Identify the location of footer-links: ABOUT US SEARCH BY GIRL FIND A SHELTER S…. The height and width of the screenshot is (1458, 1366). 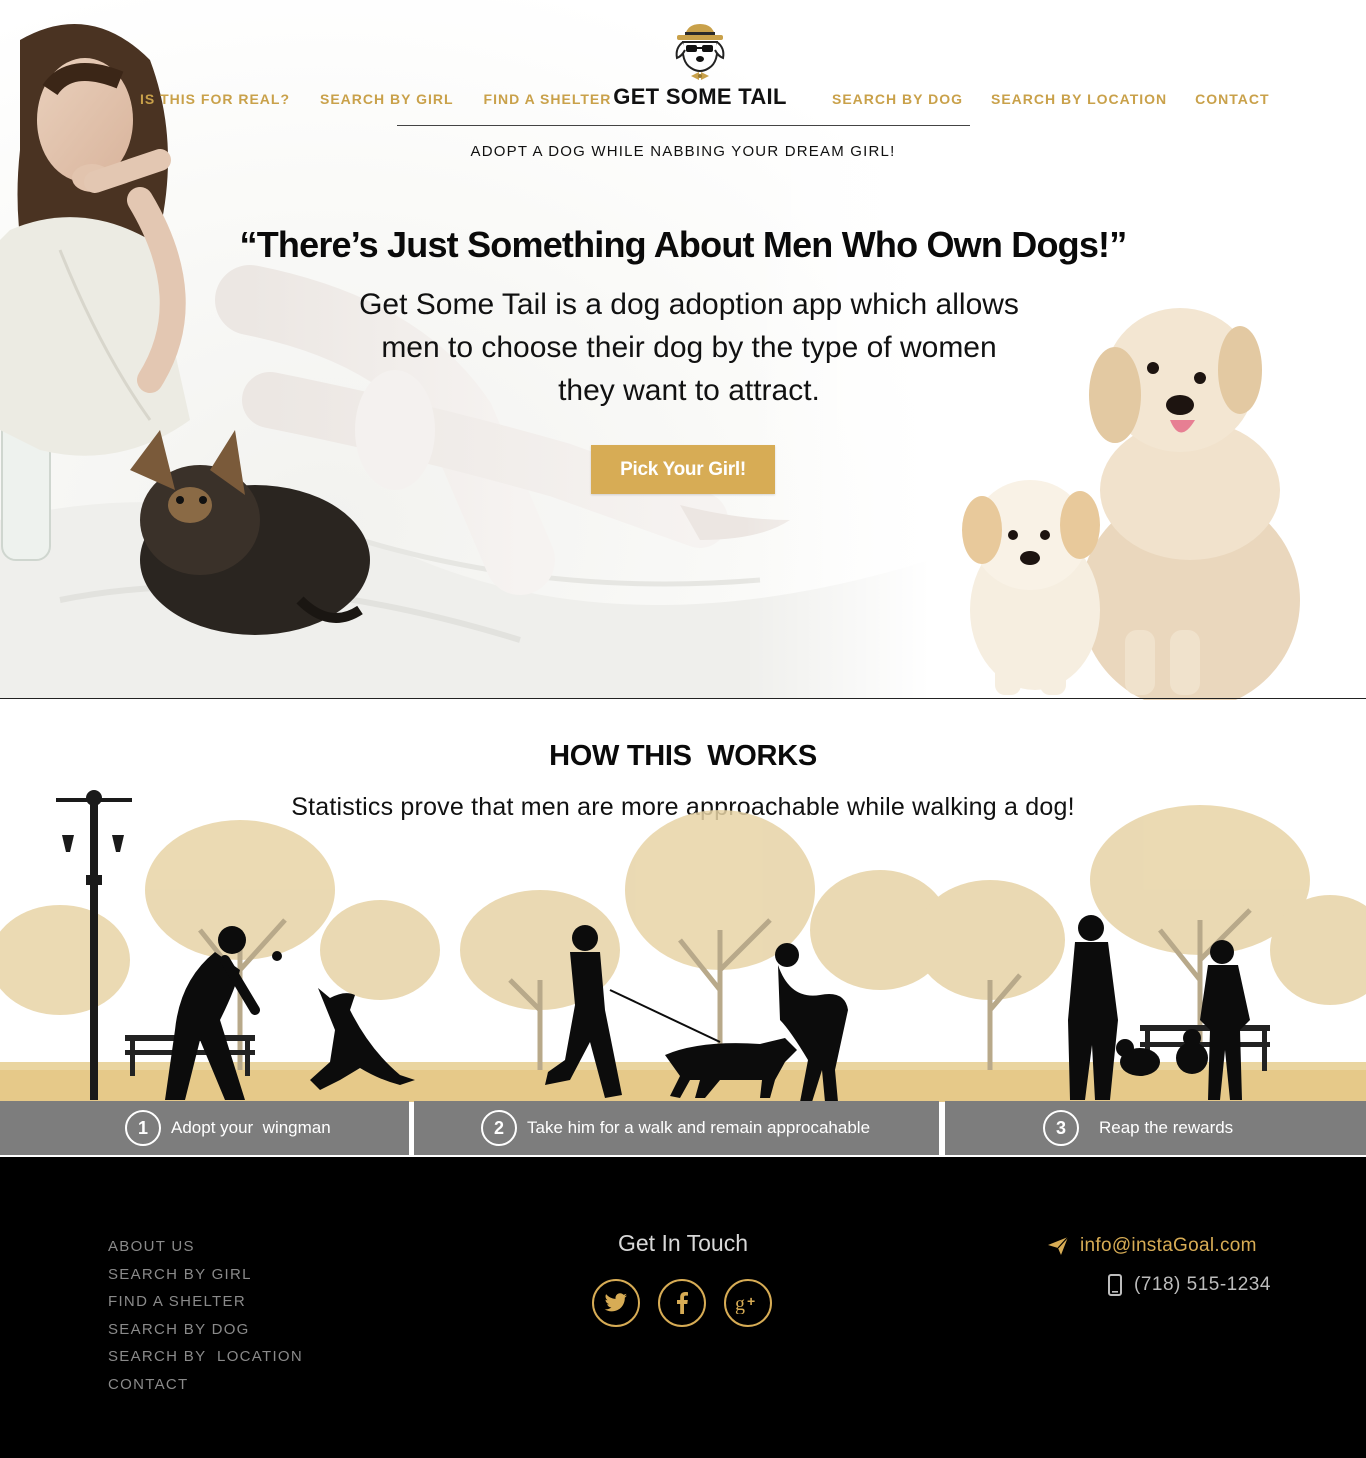
(205, 1320).